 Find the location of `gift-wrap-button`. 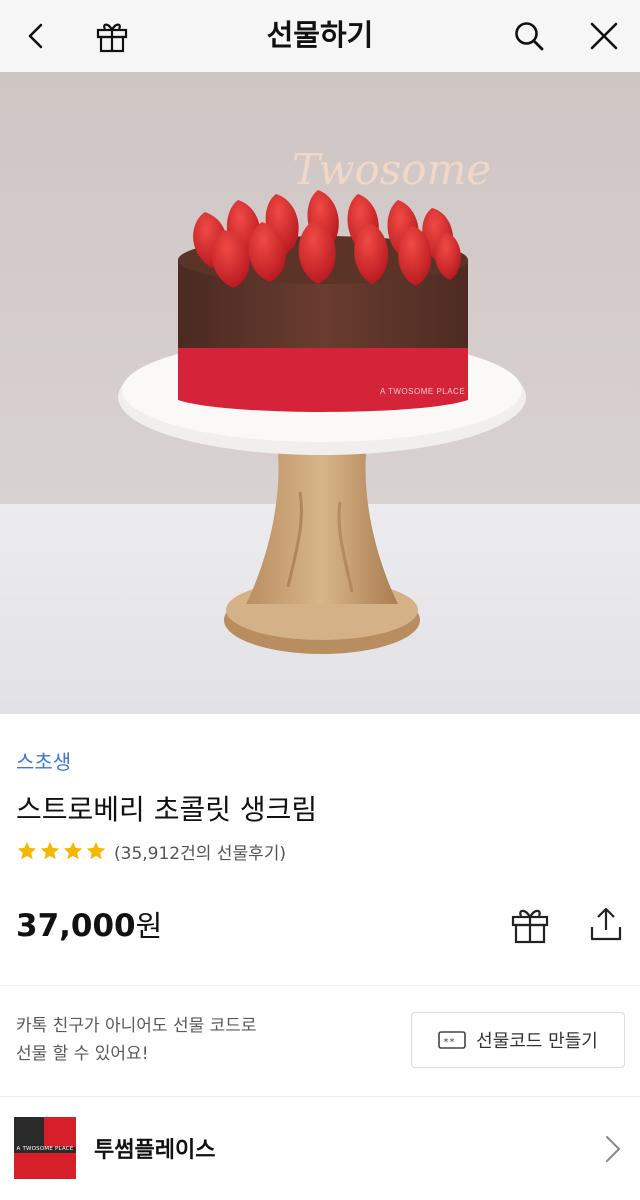

gift-wrap-button is located at coordinates (530, 924).